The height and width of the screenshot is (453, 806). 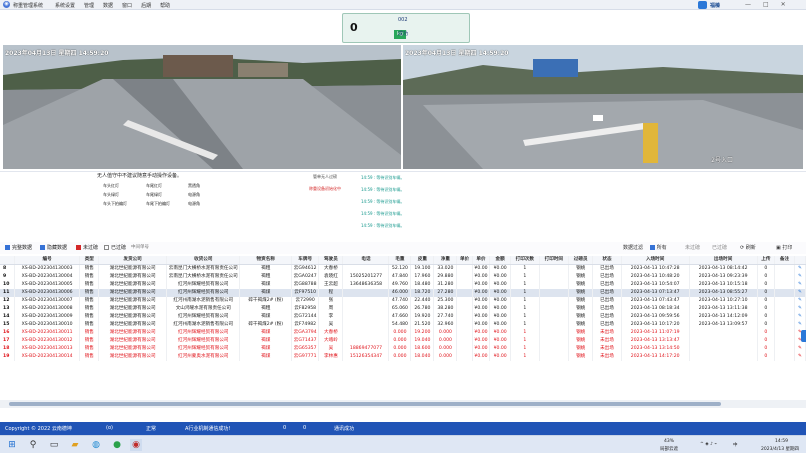 I want to click on led-extra-2: 电源角, so click(x=194, y=195).